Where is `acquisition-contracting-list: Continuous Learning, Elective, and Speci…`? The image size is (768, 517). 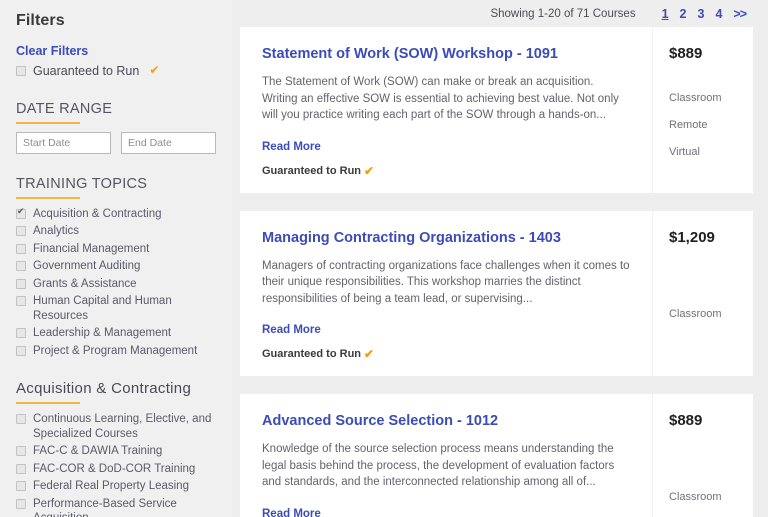 acquisition-contracting-list: Continuous Learning, Elective, and Speci… is located at coordinates (116, 464).